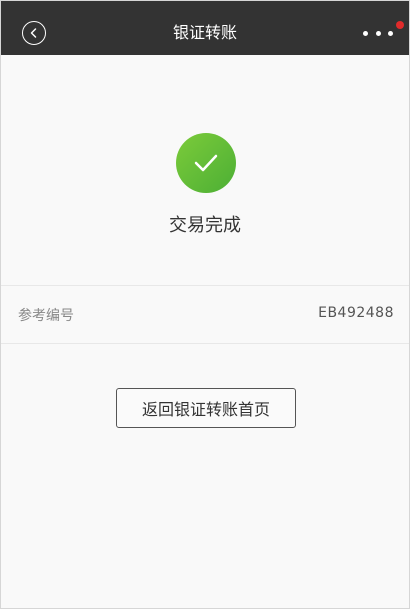 The image size is (410, 609). Describe the element at coordinates (205, 225) in the screenshot. I see `result-status-text: 交易完成` at that location.